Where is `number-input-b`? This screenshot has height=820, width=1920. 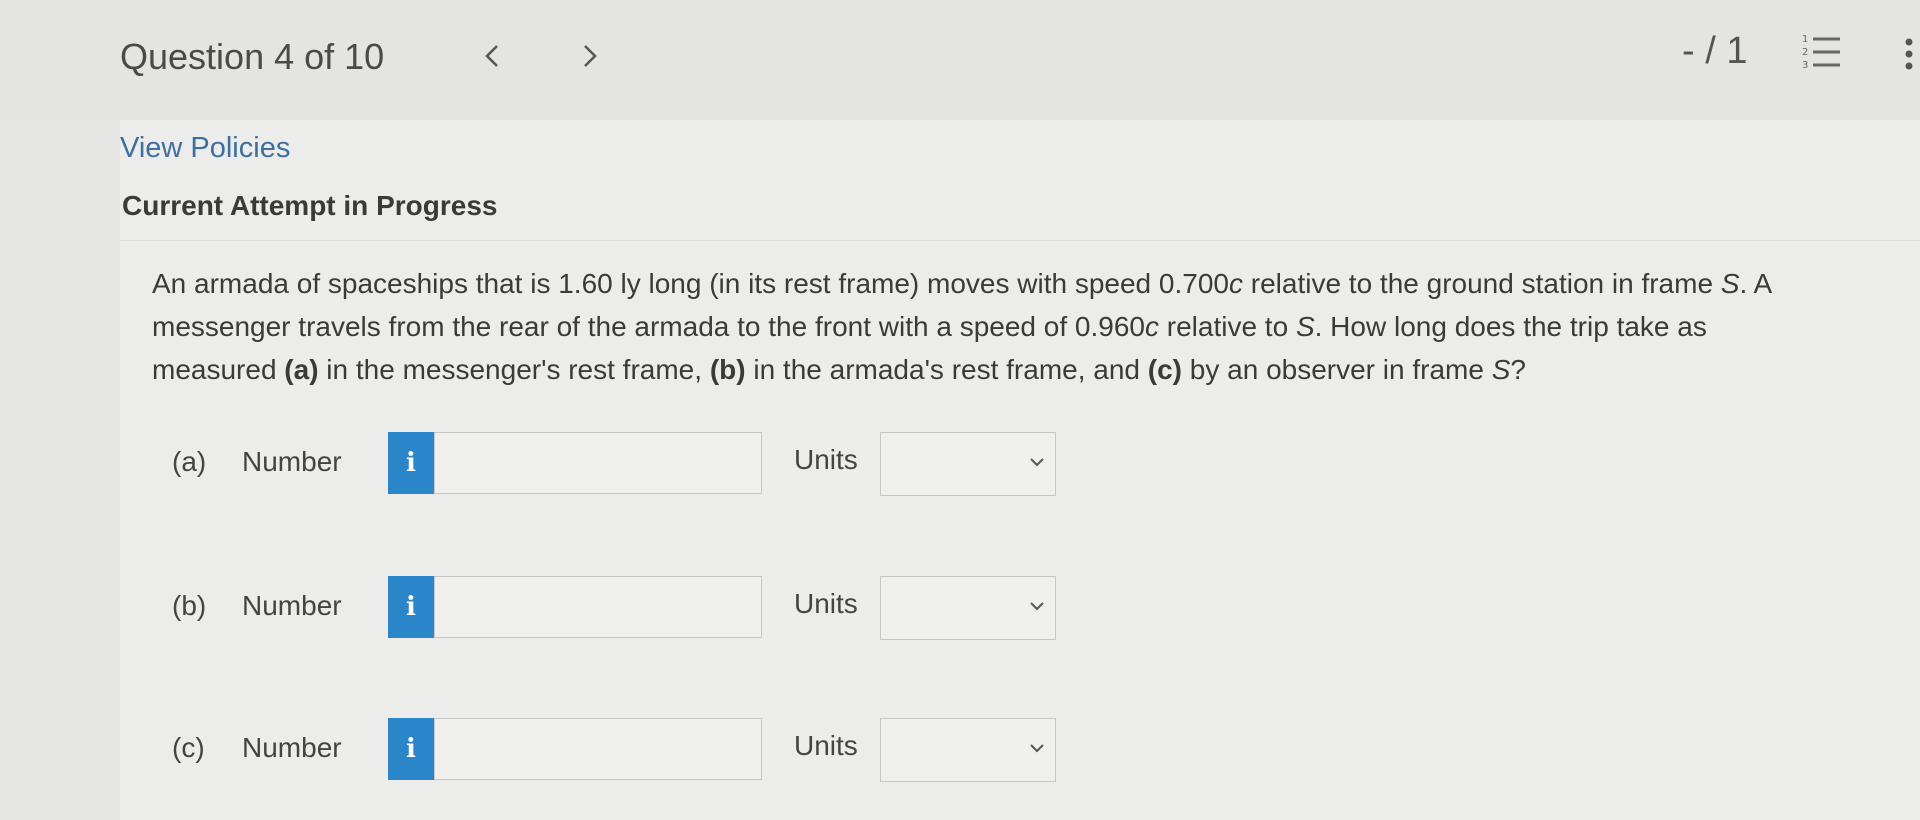
number-input-b is located at coordinates (598, 607).